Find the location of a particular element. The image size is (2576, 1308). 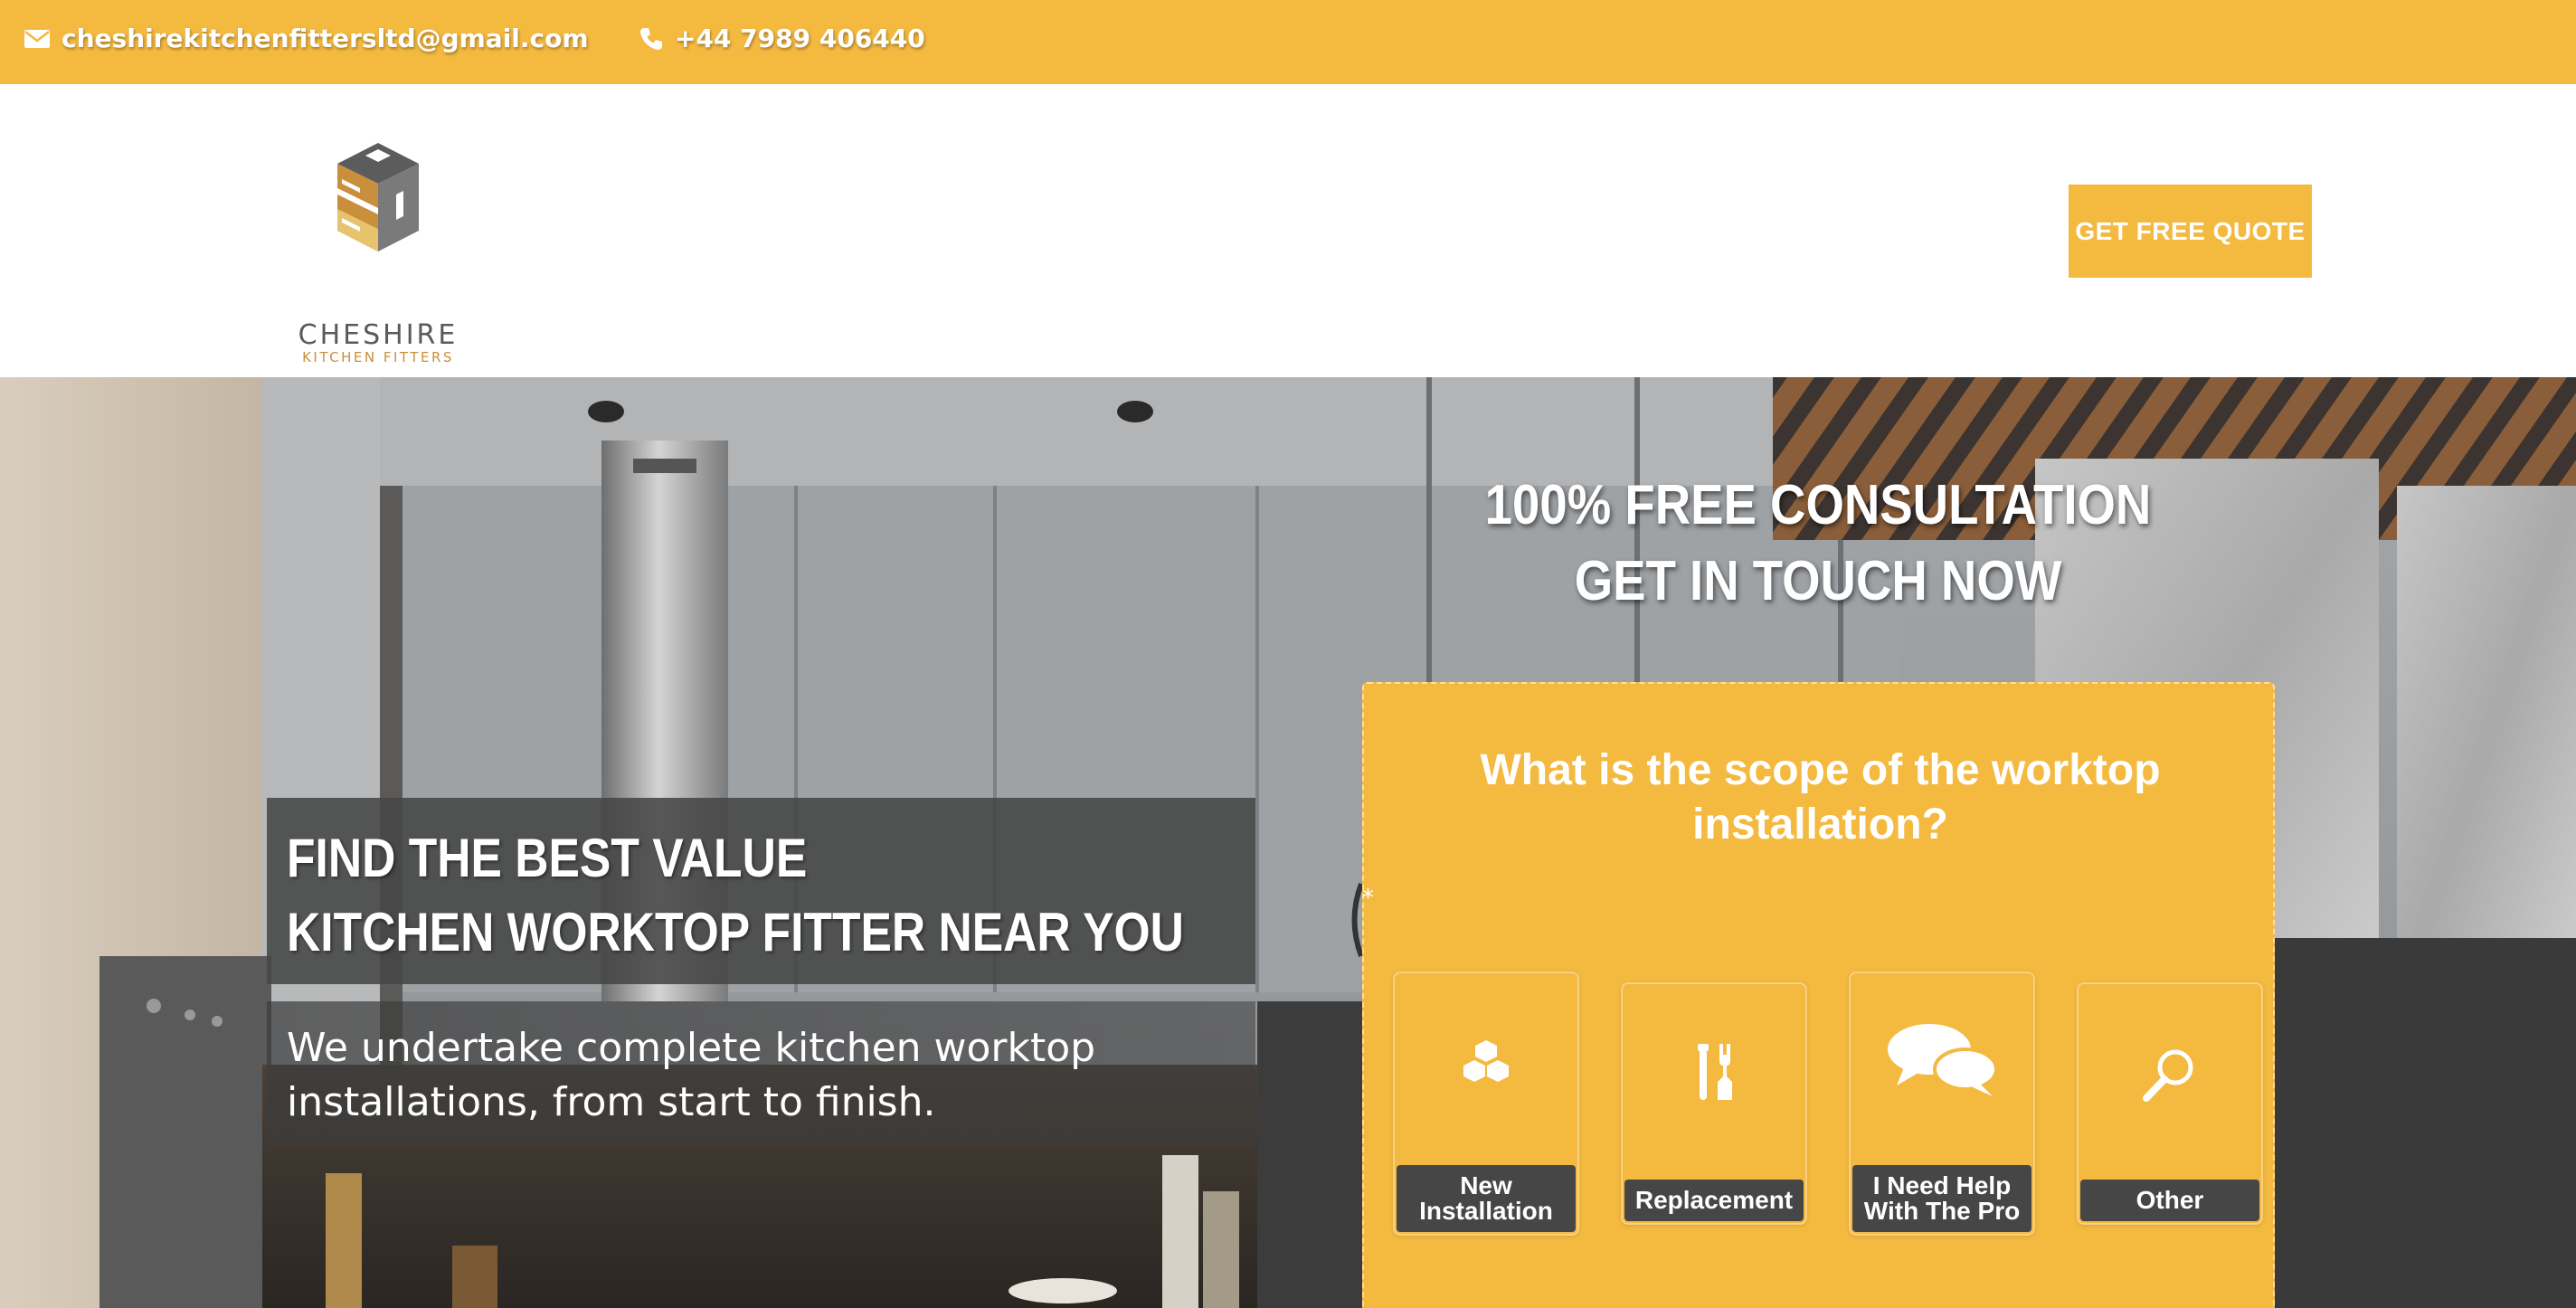

option-label: Other is located at coordinates (2169, 1200).